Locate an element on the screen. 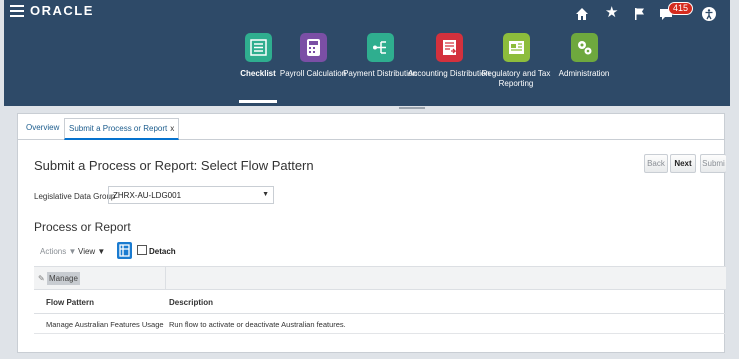  view-menu: View ▼ is located at coordinates (91, 251).